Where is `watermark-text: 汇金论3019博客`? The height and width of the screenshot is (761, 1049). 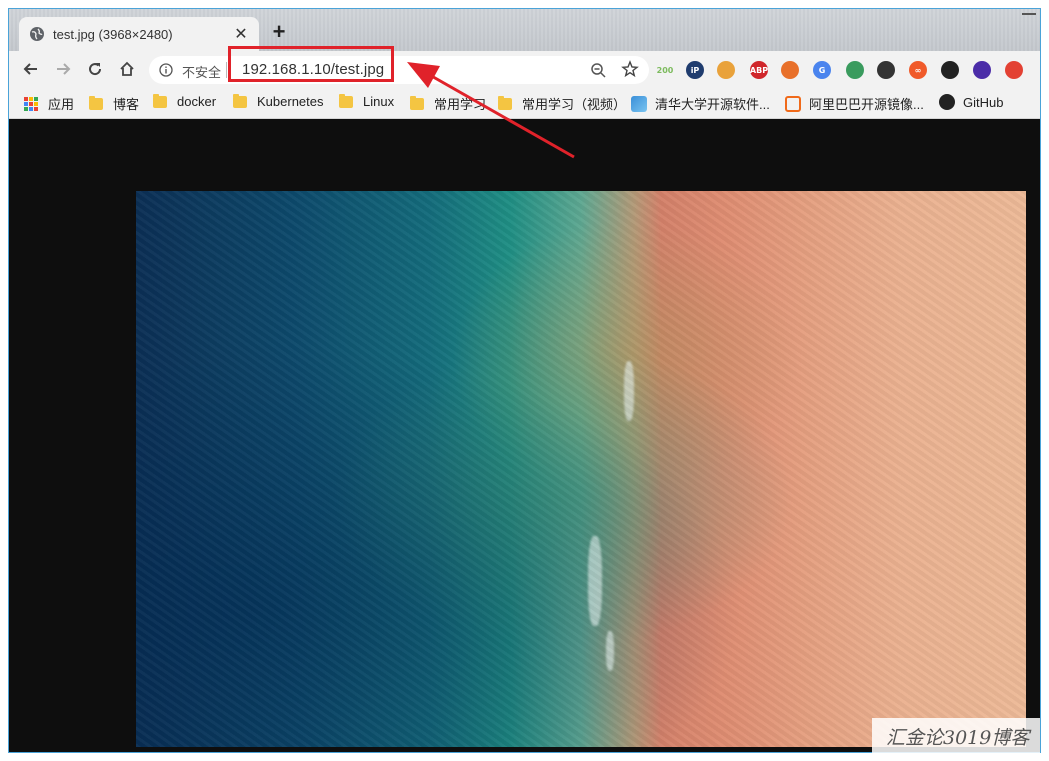
watermark-text: 汇金论3019博客 is located at coordinates (956, 736).